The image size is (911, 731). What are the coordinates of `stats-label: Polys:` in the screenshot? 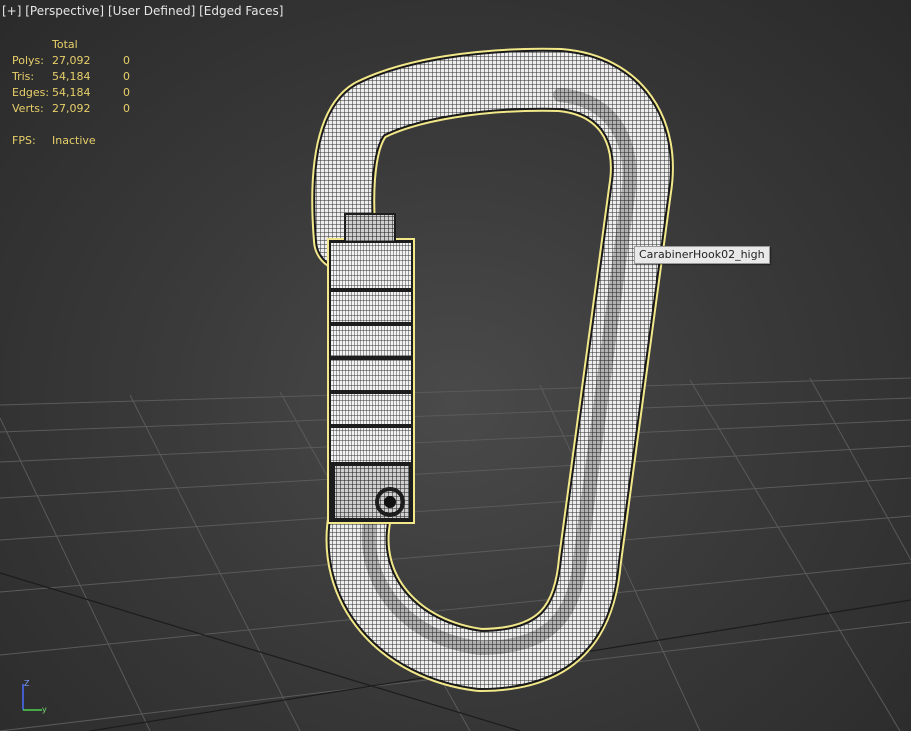 It's located at (28, 60).